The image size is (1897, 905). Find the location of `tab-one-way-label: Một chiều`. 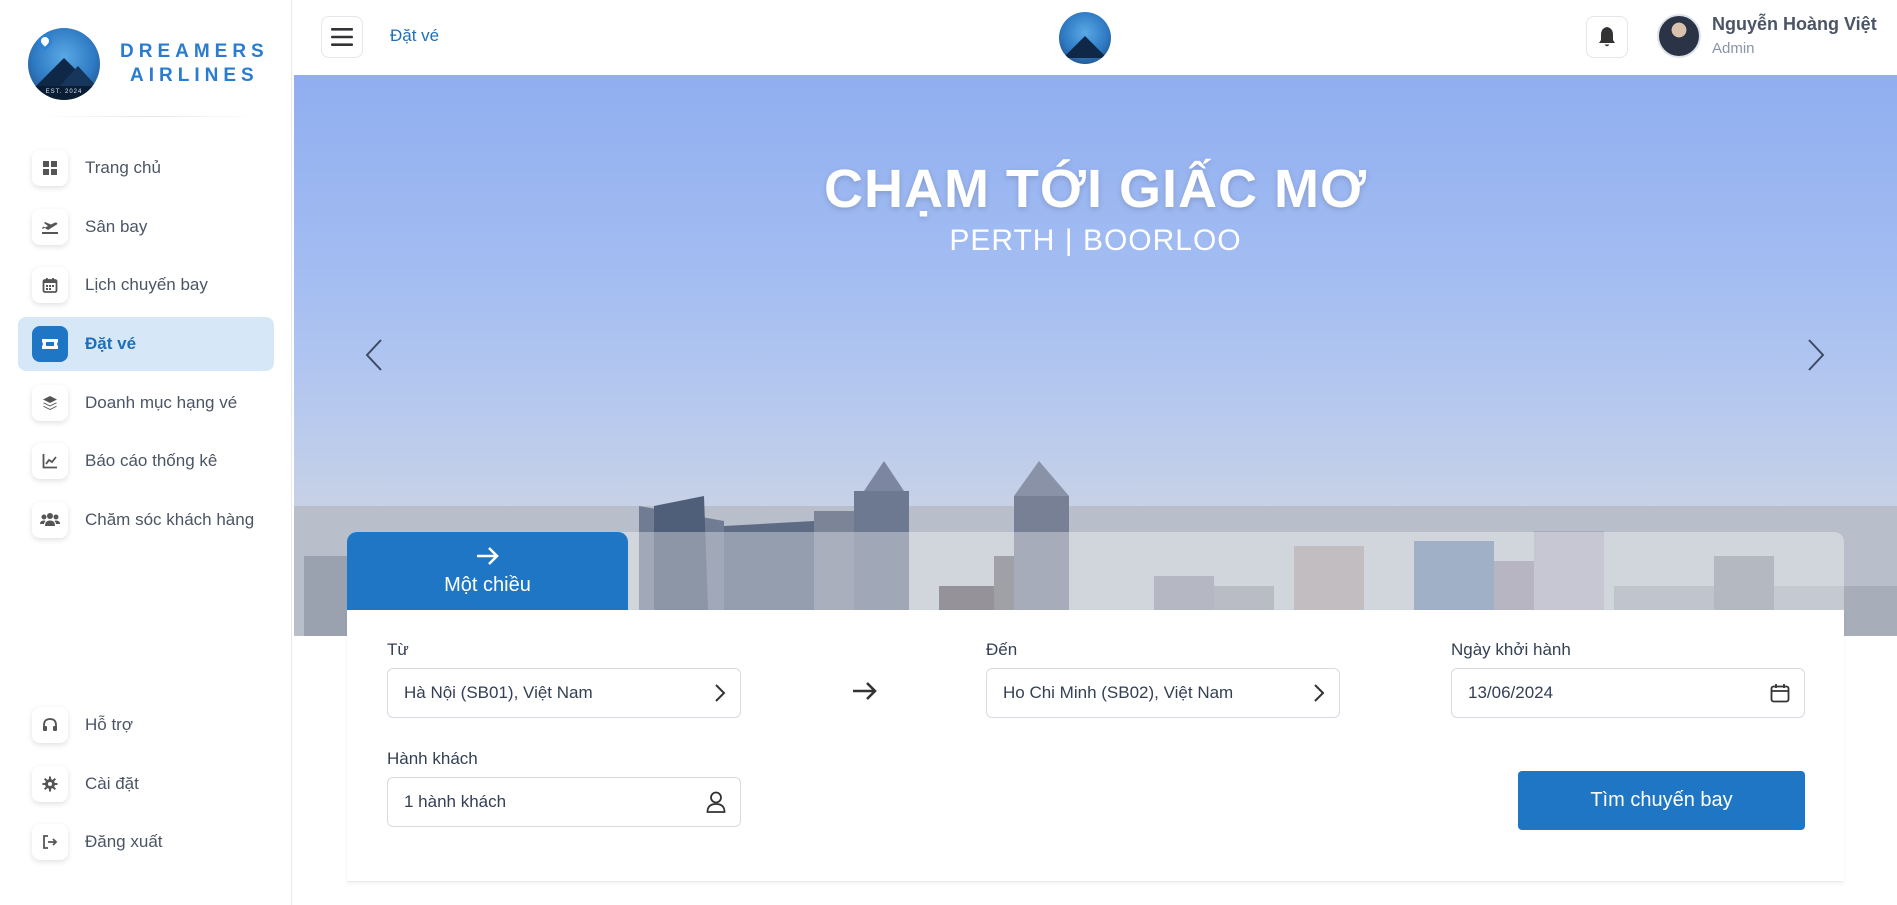

tab-one-way-label: Một chiều is located at coordinates (487, 585).